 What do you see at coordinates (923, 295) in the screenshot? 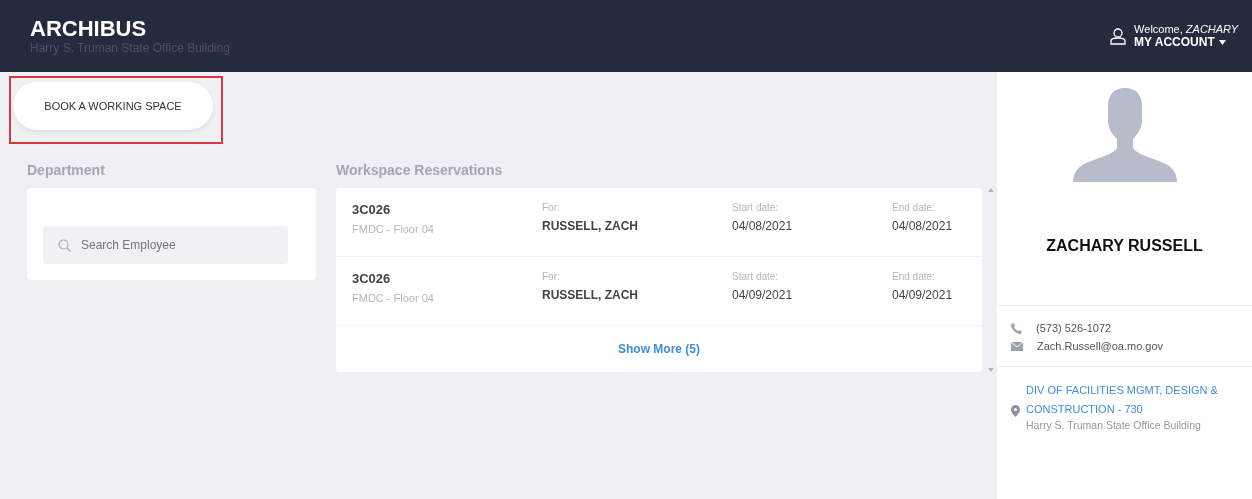
I see `end-date: 04/09/2021` at bounding box center [923, 295].